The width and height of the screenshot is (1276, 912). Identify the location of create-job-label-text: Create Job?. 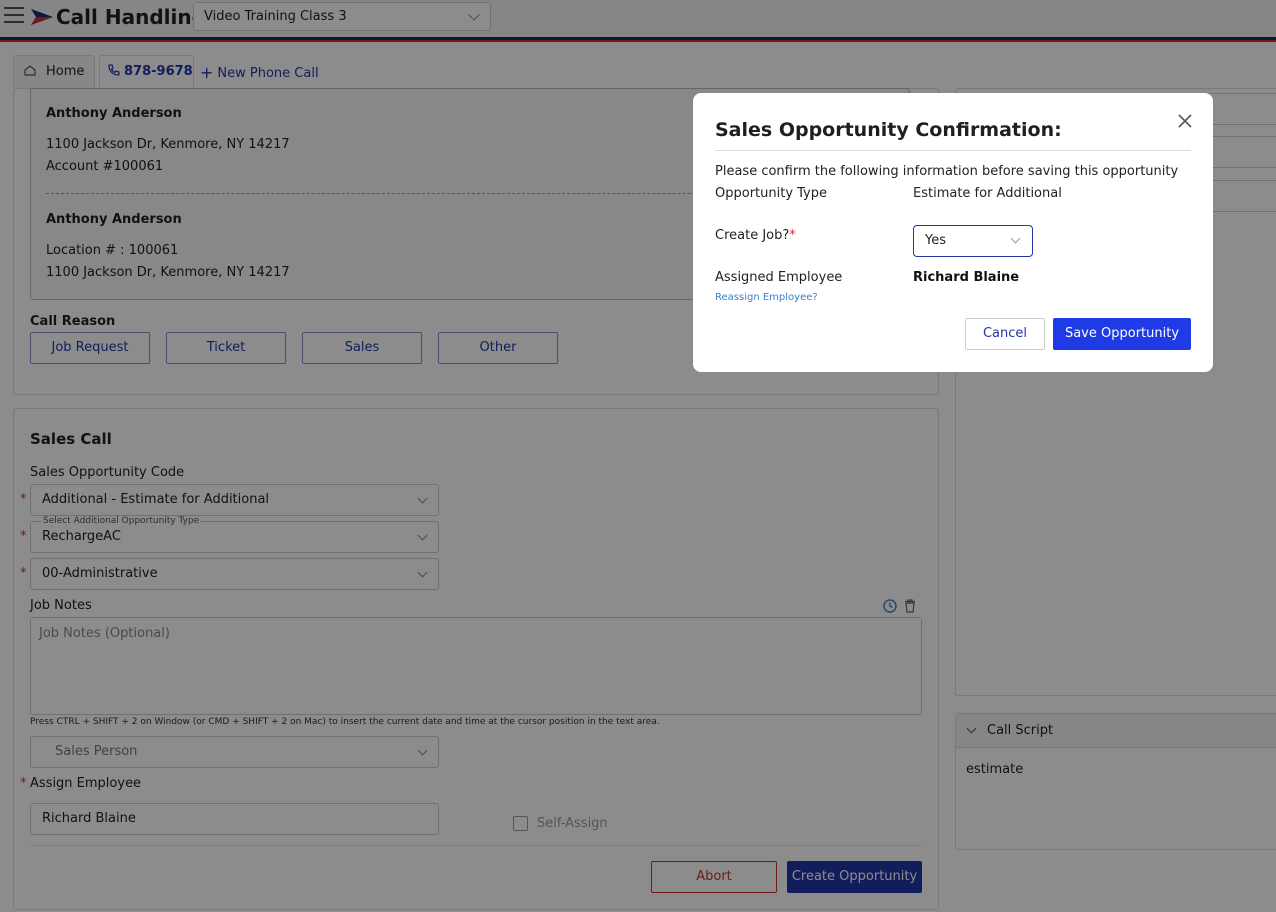
(752, 235).